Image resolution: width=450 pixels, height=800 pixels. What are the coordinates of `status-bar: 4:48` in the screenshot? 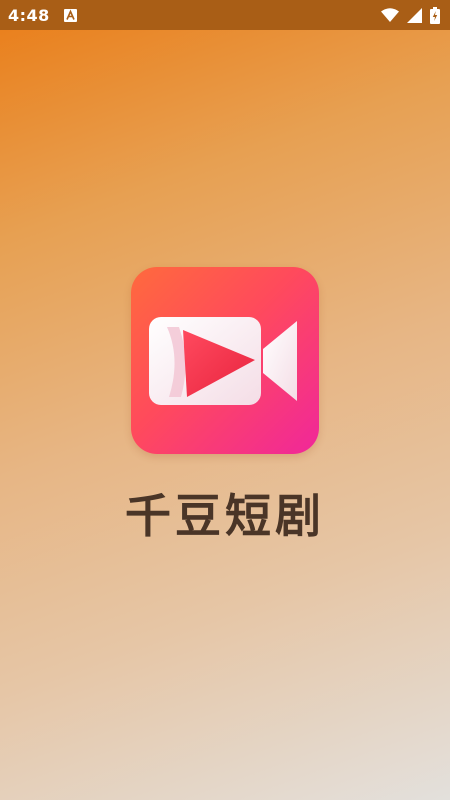 It's located at (225, 15).